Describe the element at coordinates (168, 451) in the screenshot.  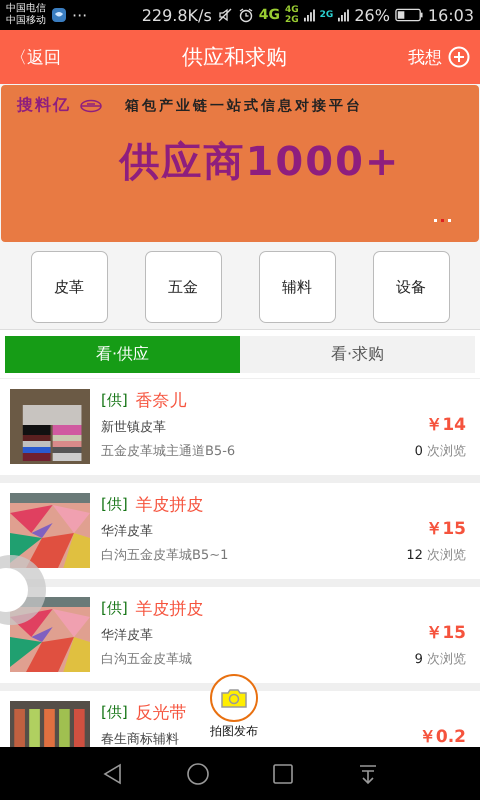
I see `shop-address: 五金皮革城主通道B5-6` at that location.